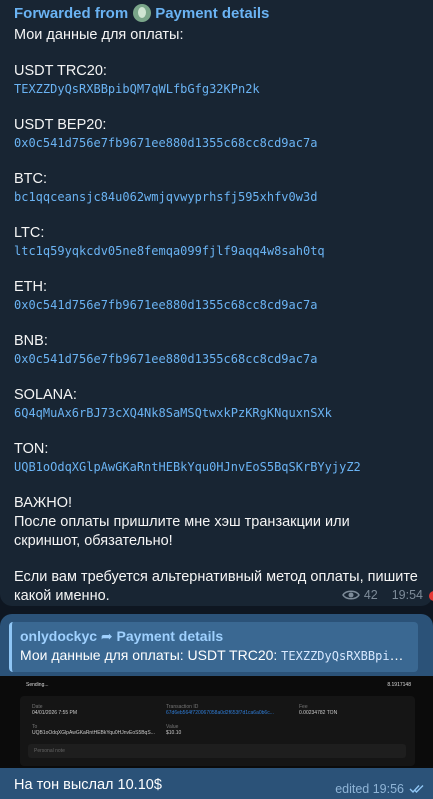 Image resolution: width=433 pixels, height=799 pixels. I want to click on eye-icon, so click(350, 595).